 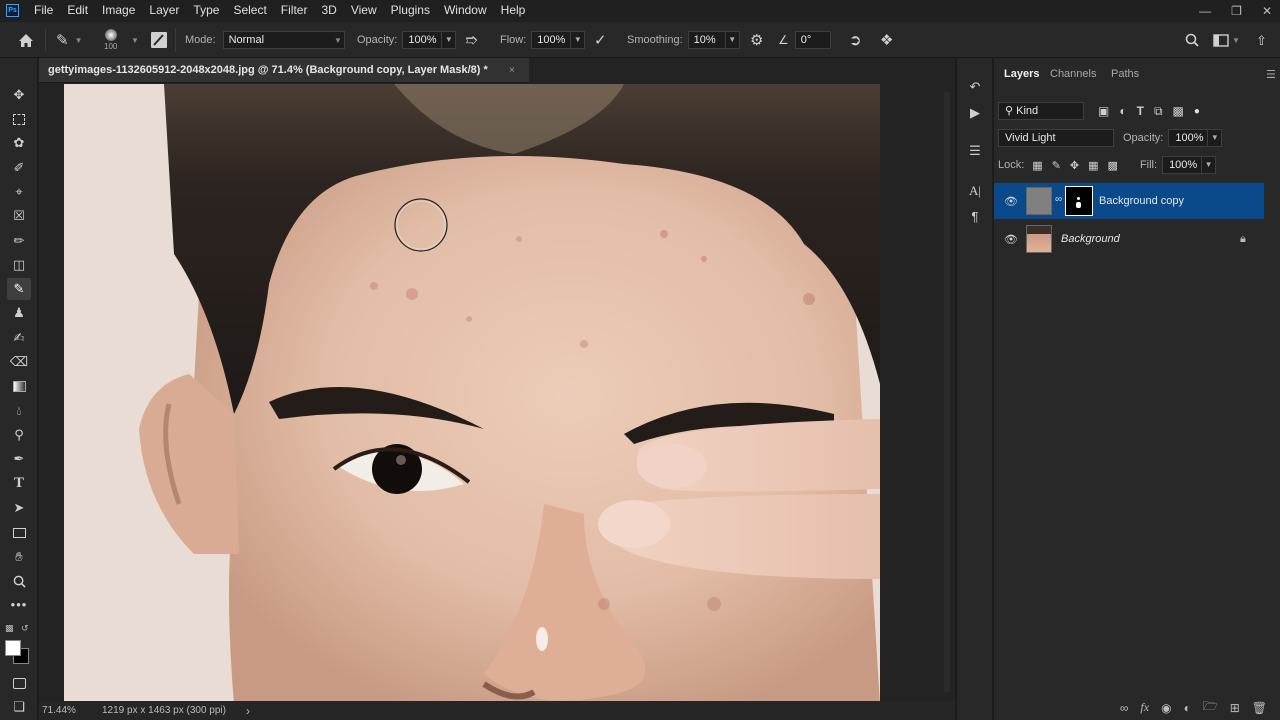 What do you see at coordinates (19, 386) in the screenshot?
I see `gradient-tool` at bounding box center [19, 386].